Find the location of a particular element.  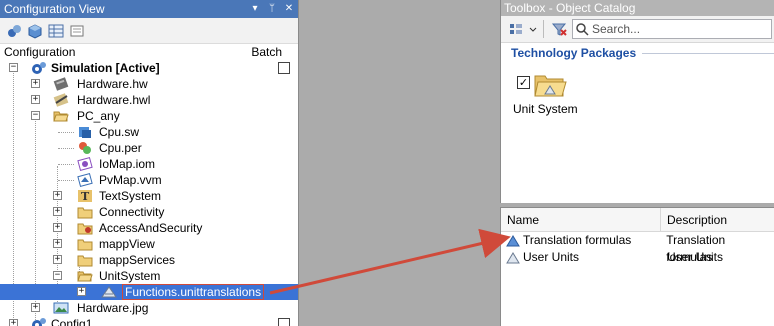

tree-item-cpu-per: Cpu.per is located at coordinates (149, 148).